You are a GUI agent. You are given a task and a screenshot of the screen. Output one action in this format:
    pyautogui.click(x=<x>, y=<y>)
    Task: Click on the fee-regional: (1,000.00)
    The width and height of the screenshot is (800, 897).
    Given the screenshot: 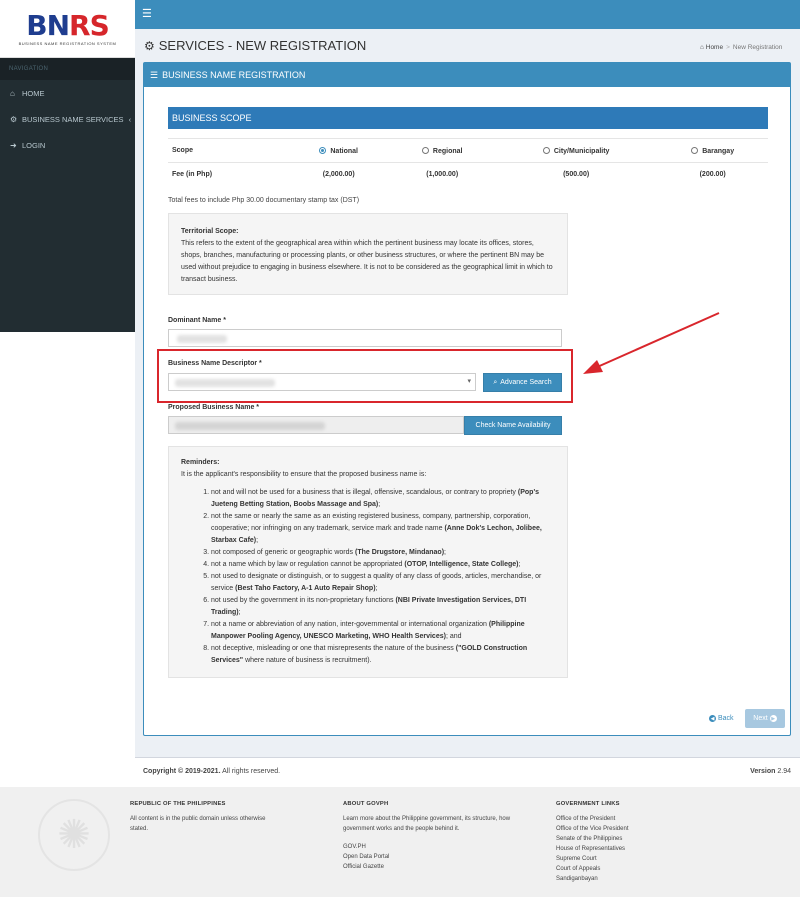 What is the action you would take?
    pyautogui.click(x=442, y=174)
    